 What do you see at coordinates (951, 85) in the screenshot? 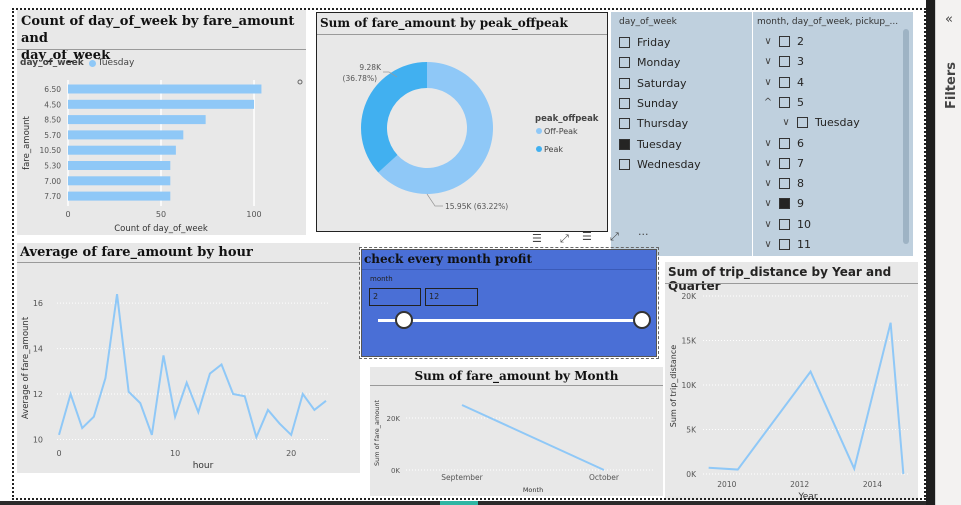
I see `filters-pane-label: Filters` at bounding box center [951, 85].